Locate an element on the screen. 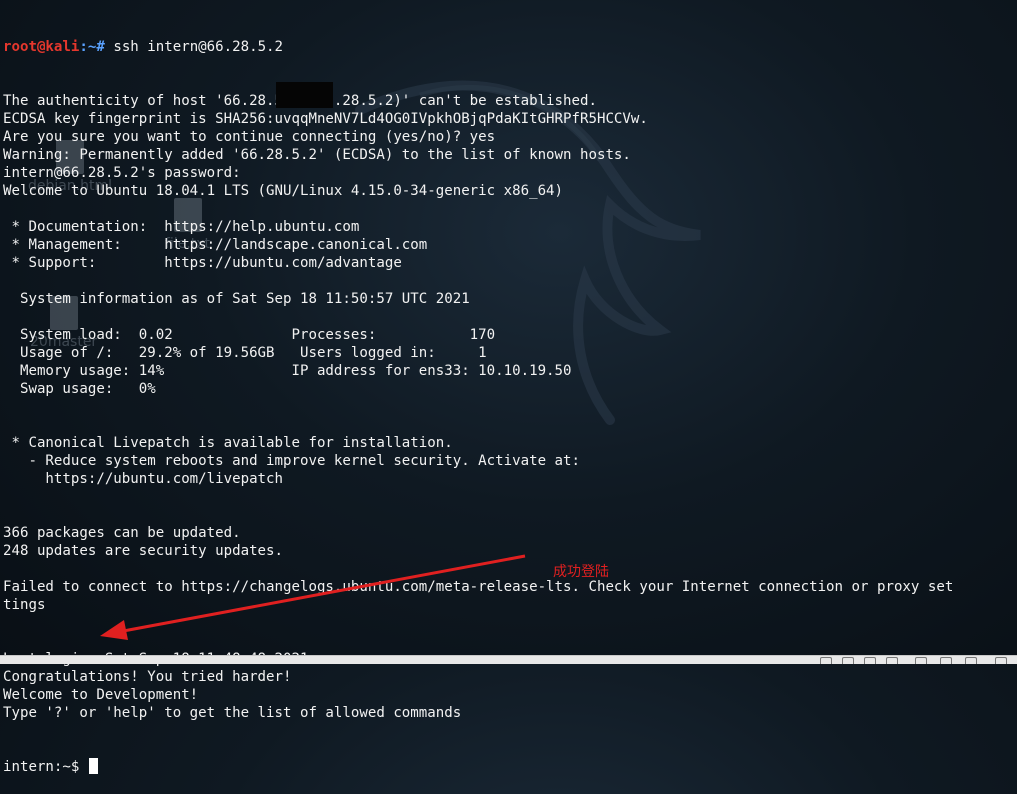 The height and width of the screenshot is (794, 1017). usb-icon is located at coordinates (870, 660).